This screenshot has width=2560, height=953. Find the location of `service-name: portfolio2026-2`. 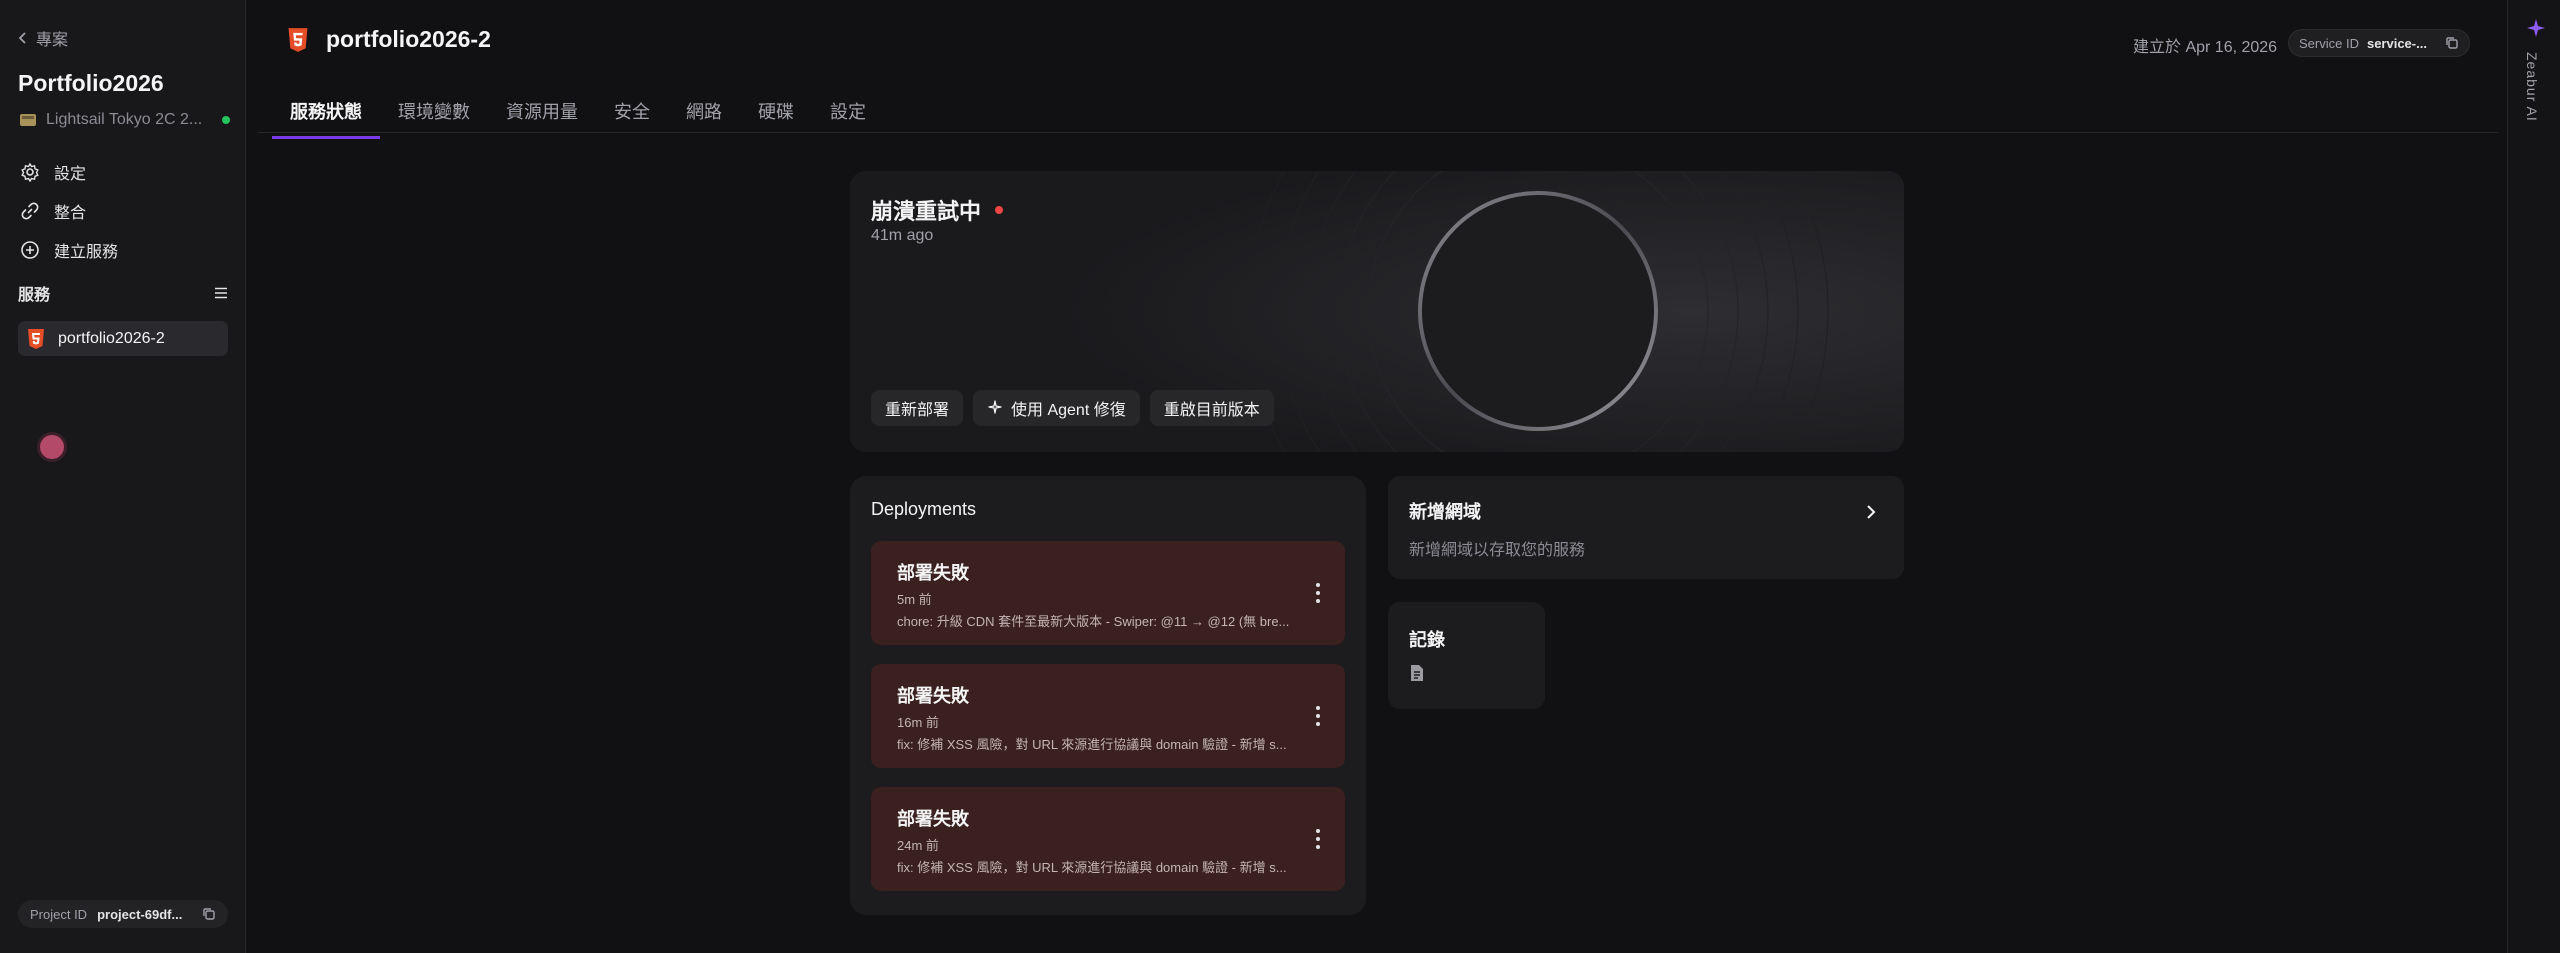

service-name: portfolio2026-2 is located at coordinates (111, 338).